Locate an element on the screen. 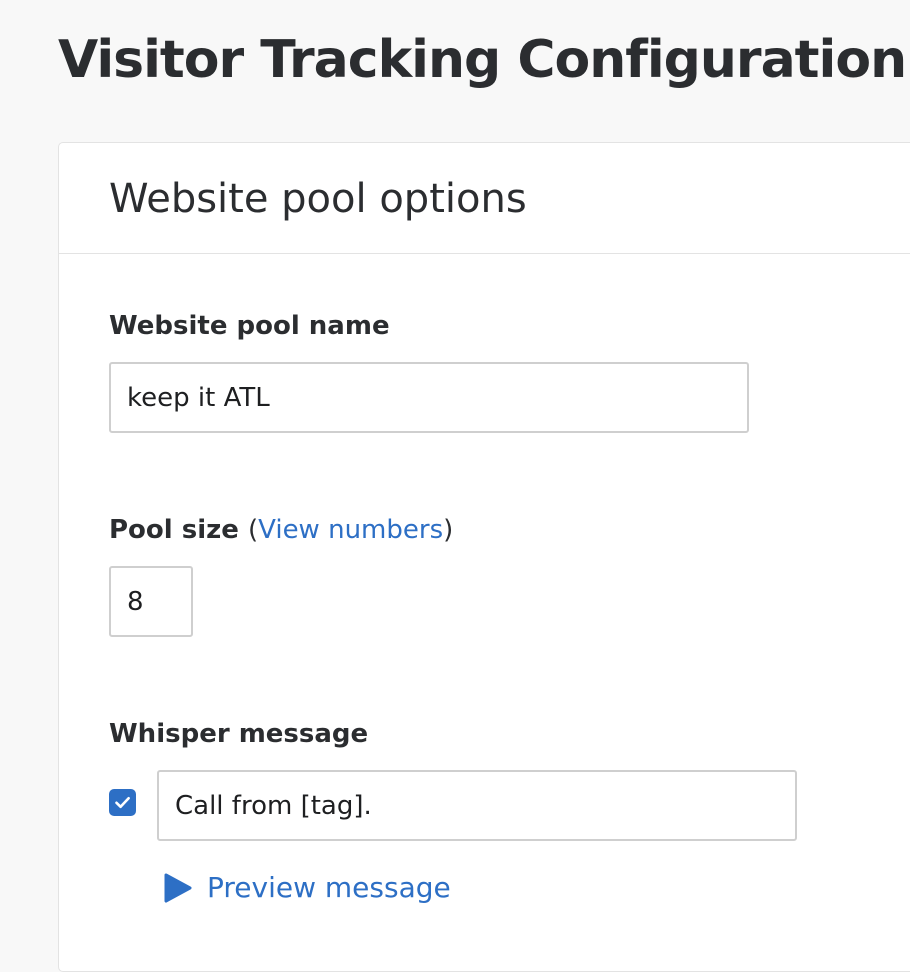 The image size is (910, 972). check-icon is located at coordinates (122, 802).